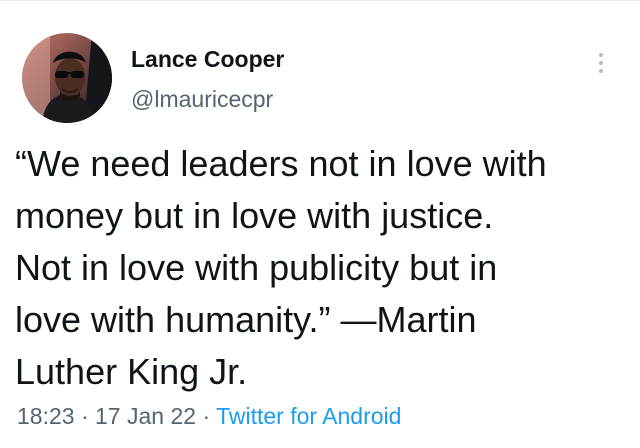 This screenshot has width=640, height=448. What do you see at coordinates (254, 215) in the screenshot?
I see `tweet-line: money but in love with justice.` at bounding box center [254, 215].